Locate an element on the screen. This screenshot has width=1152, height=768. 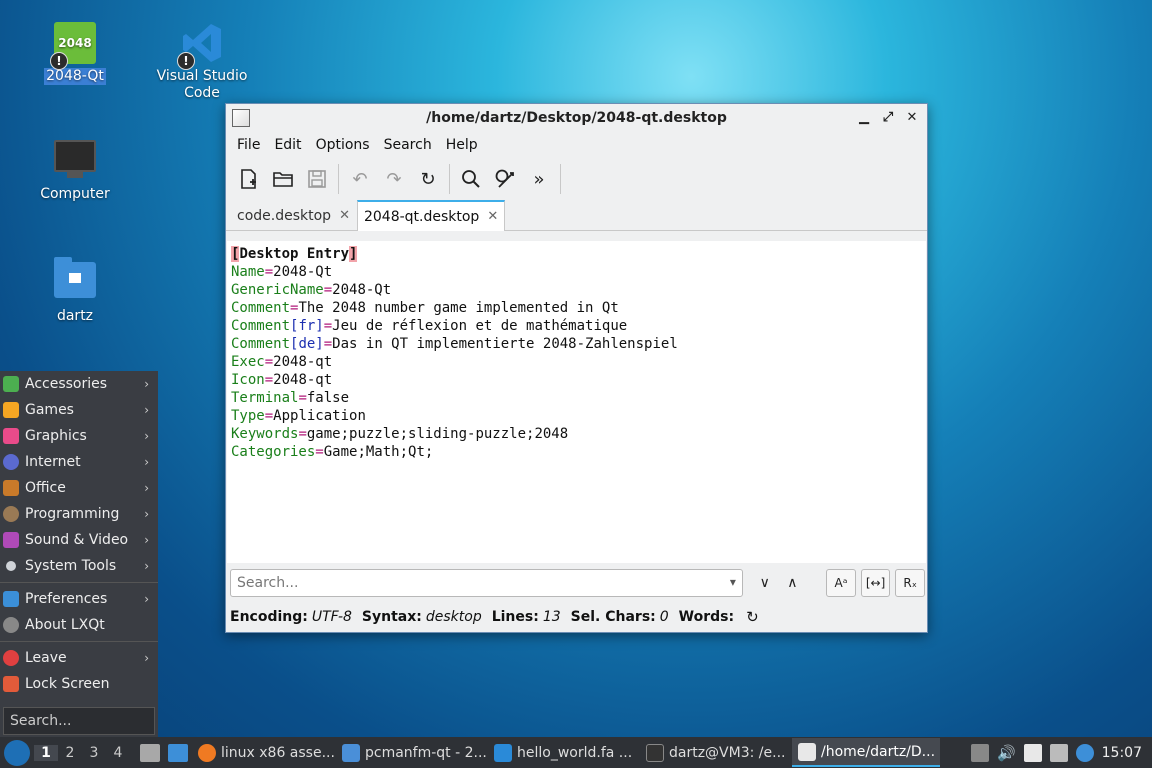
menu-item-lock-screen: Lock Screen is located at coordinates (79, 684).